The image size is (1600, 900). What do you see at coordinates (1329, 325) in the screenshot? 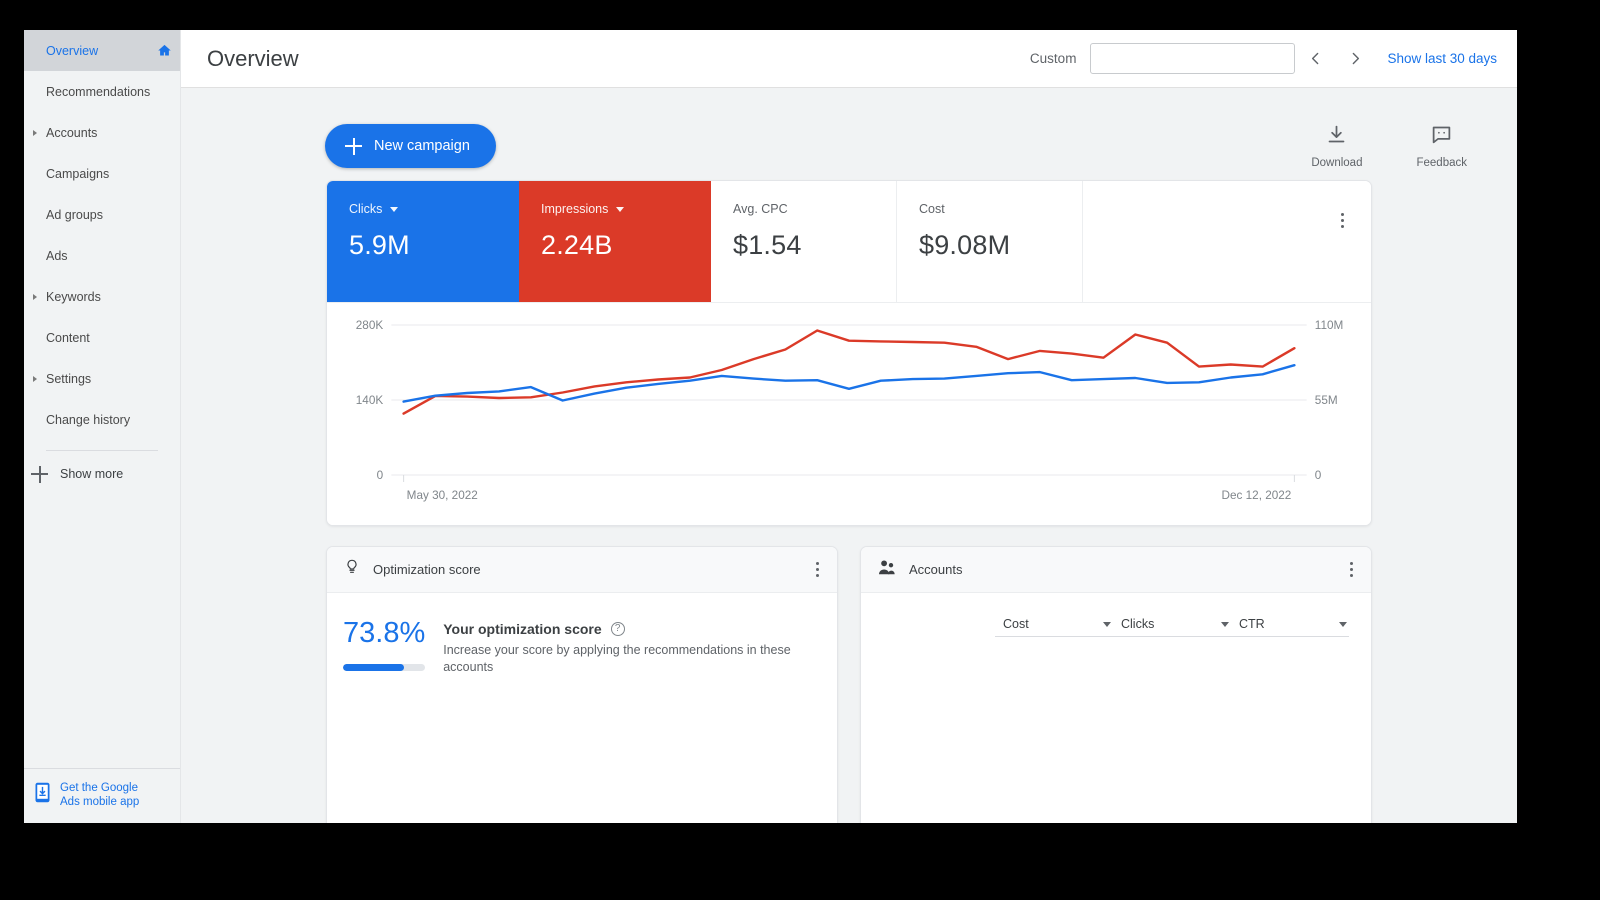
I see `chart-right-tick-label: 110M` at bounding box center [1329, 325].